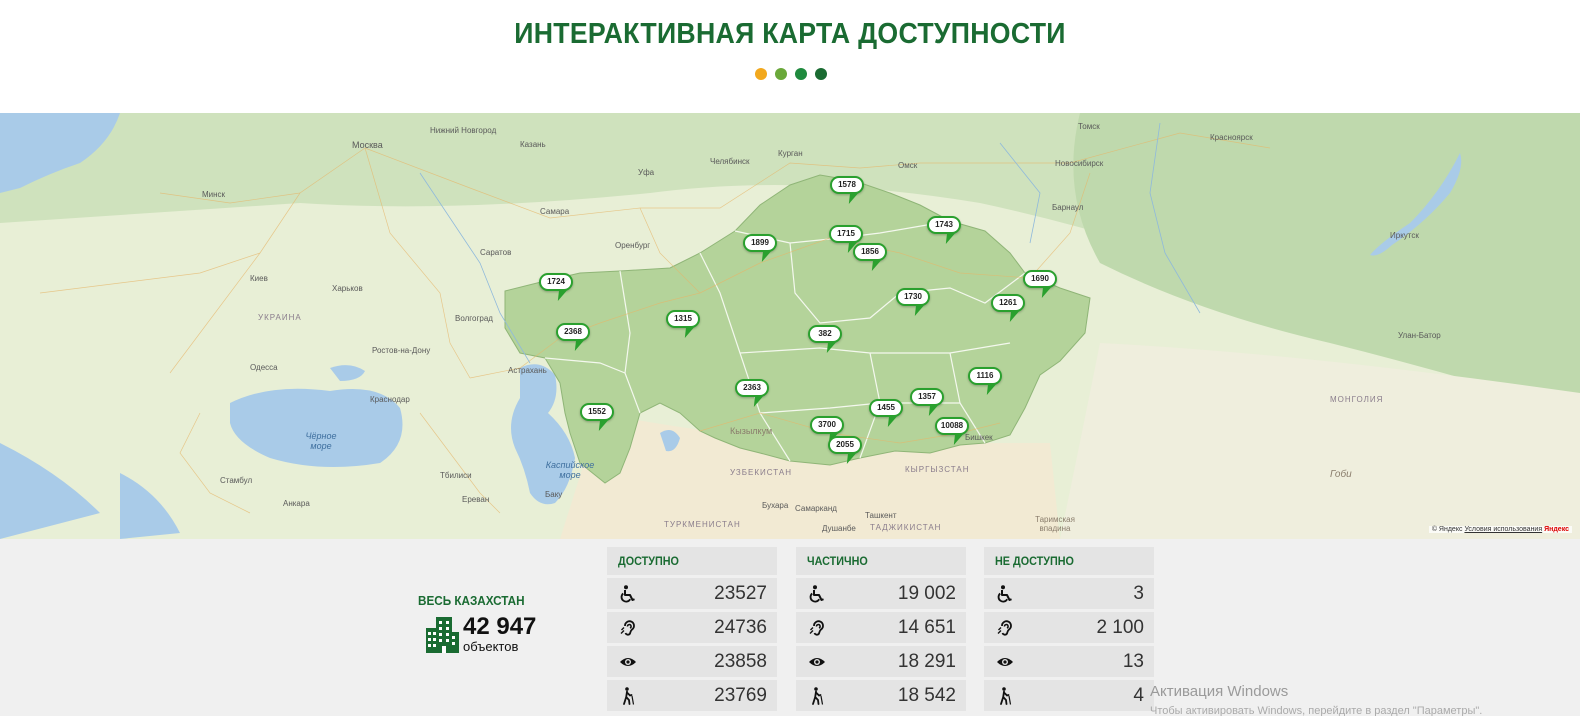  Describe the element at coordinates (1447, 529) in the screenshot. I see `copyright-text: © Яндекс` at that location.